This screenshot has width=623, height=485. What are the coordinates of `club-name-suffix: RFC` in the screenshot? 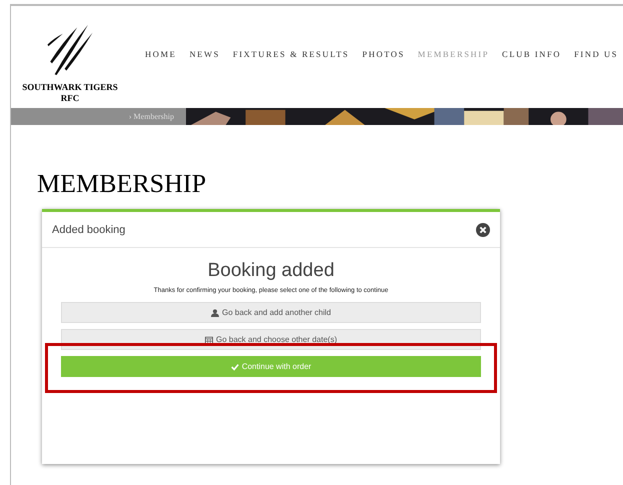 It's located at (70, 98).